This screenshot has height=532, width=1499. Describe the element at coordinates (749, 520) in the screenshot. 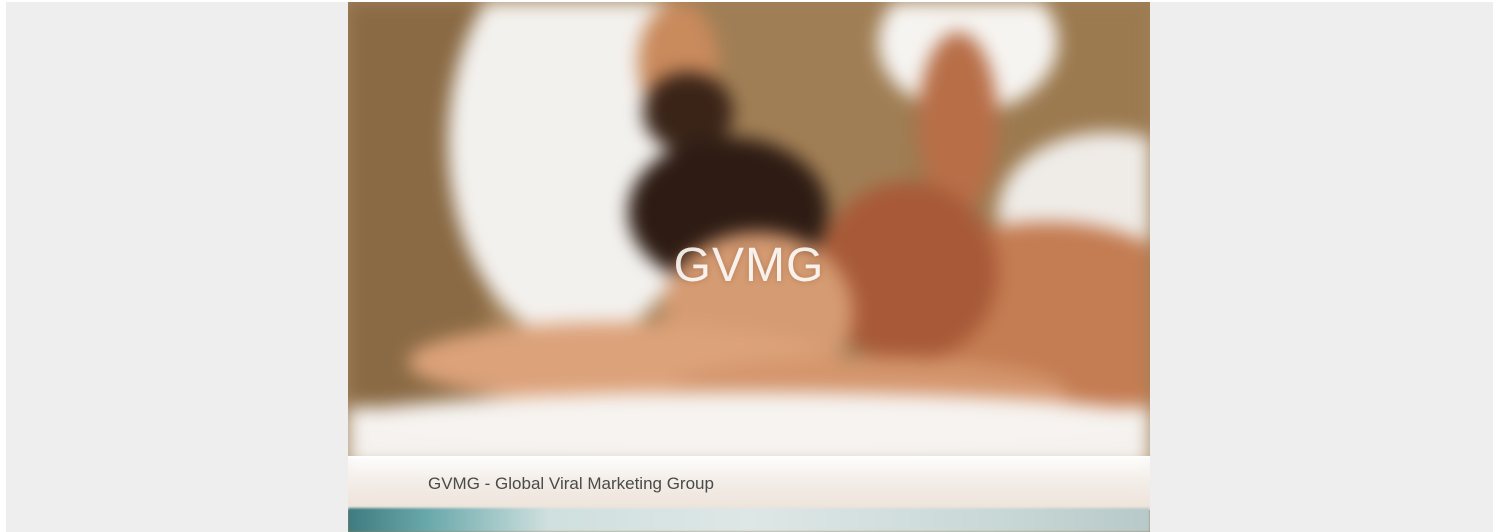

I see `bottom-image-strip` at that location.